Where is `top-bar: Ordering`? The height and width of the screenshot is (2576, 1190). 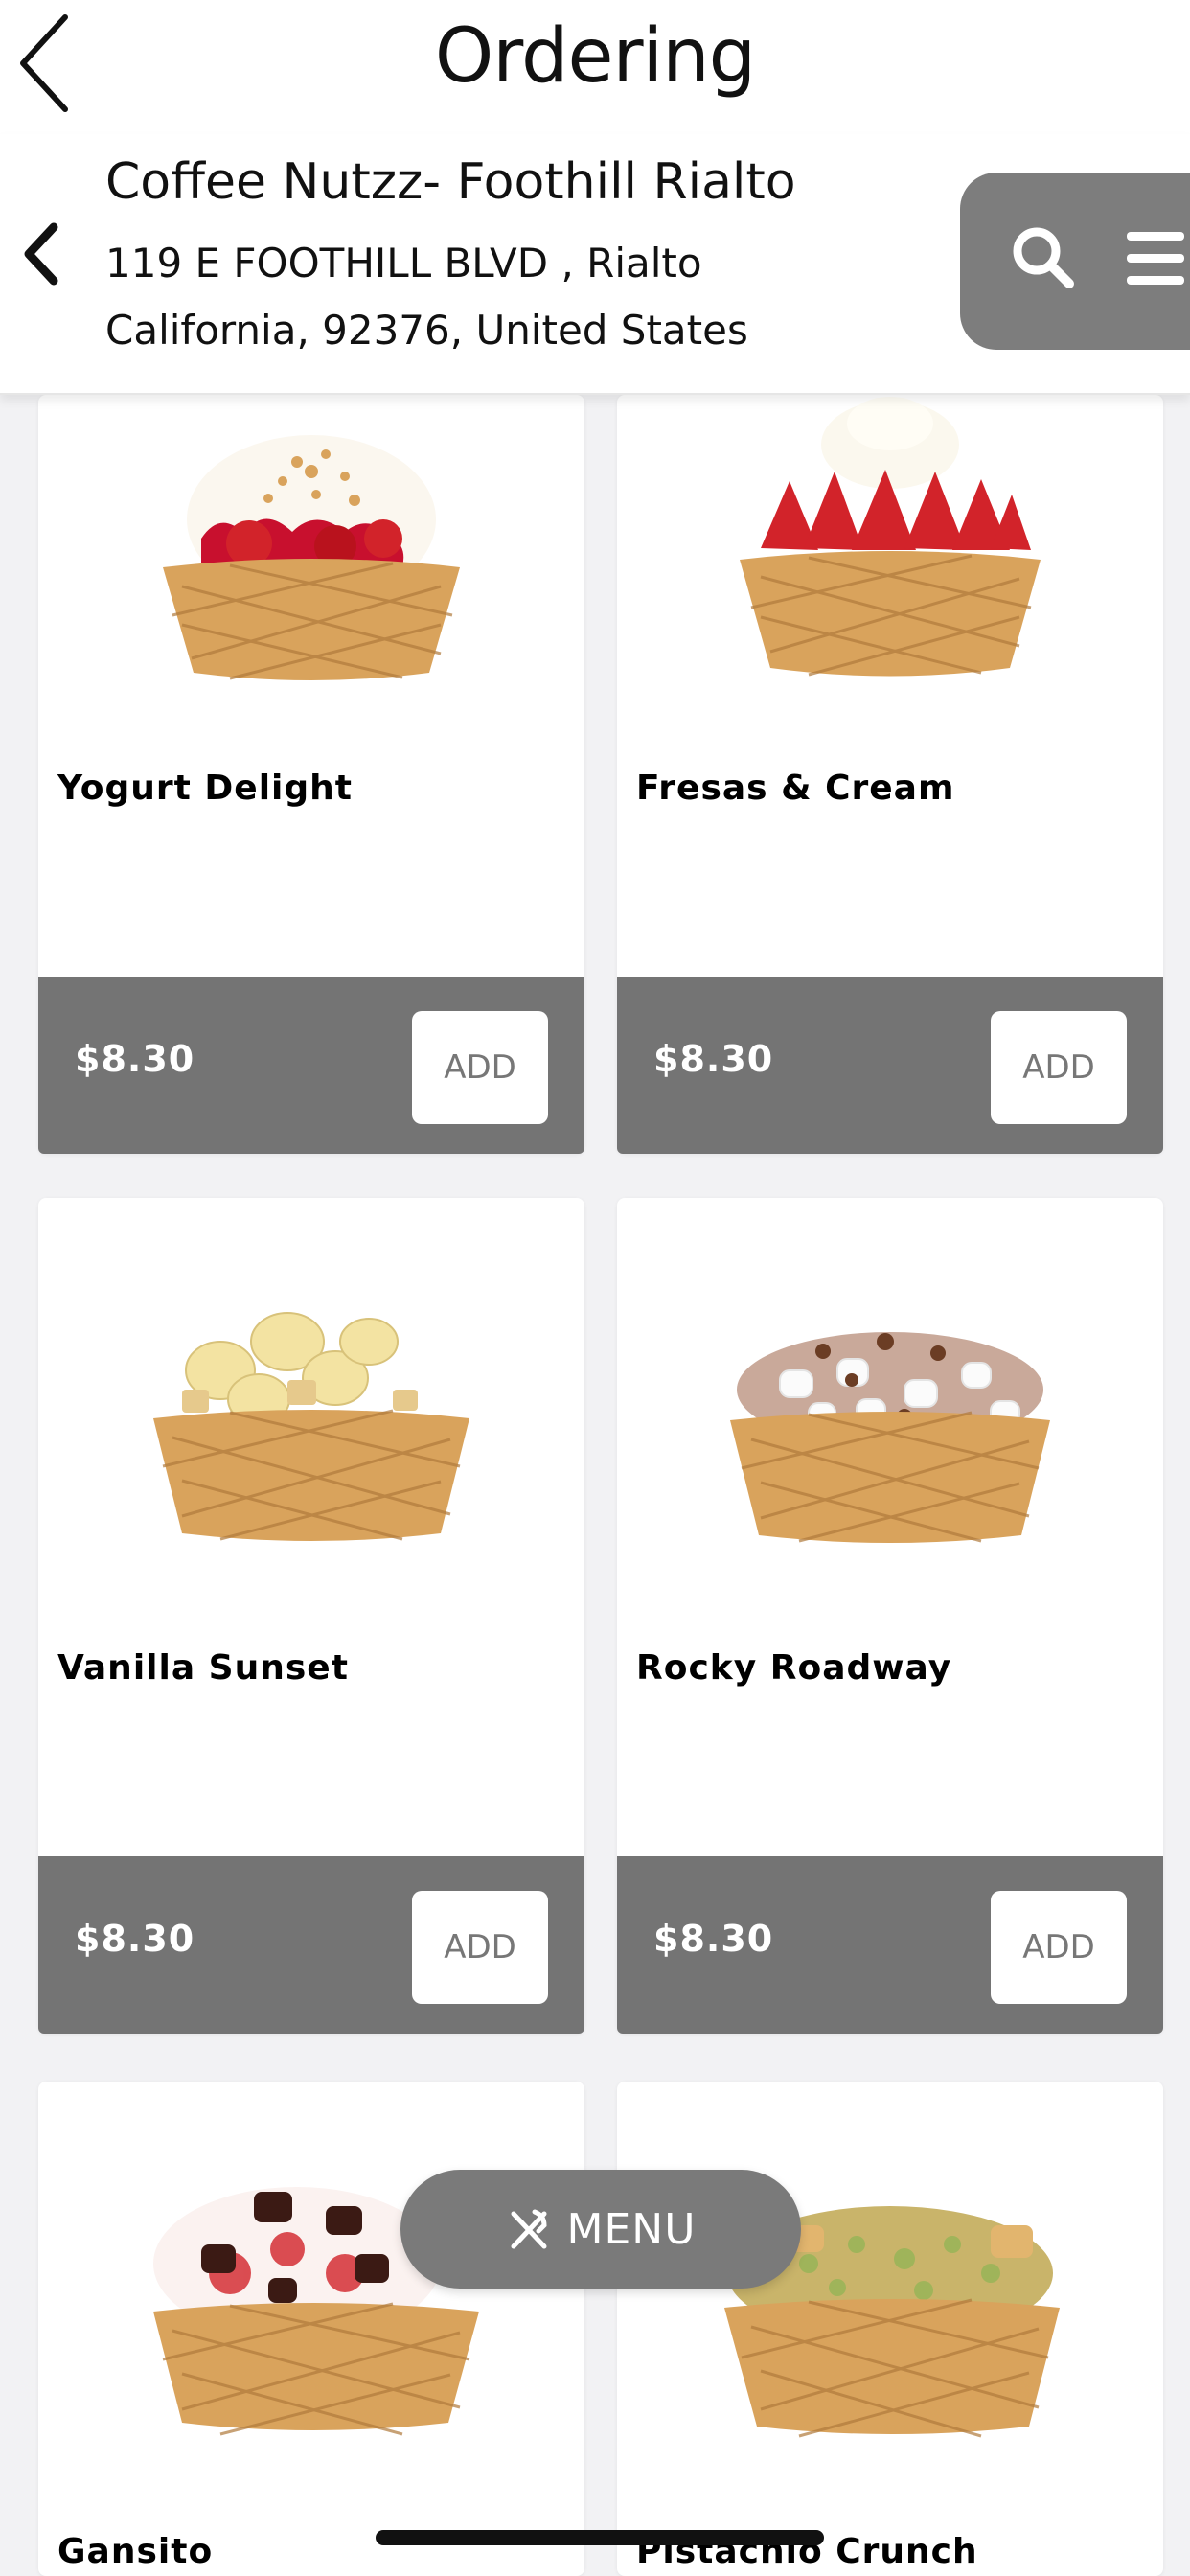 top-bar: Ordering is located at coordinates (595, 67).